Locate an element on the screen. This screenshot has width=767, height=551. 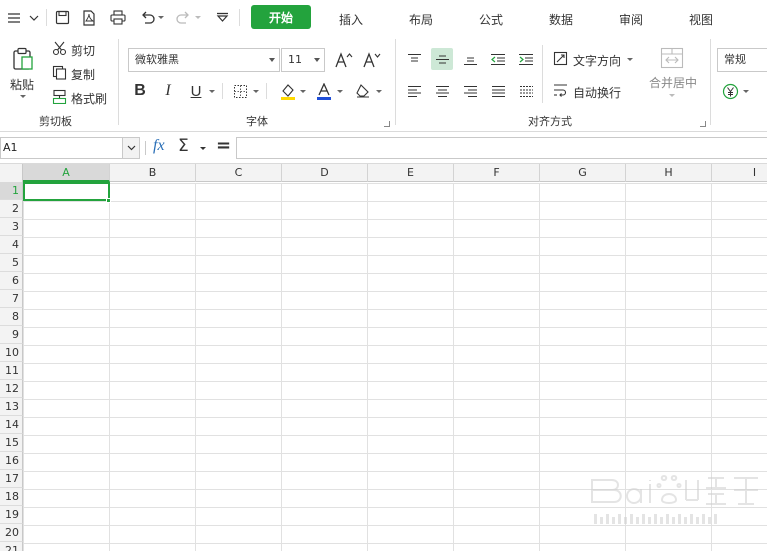
column-header: G is located at coordinates (583, 173).